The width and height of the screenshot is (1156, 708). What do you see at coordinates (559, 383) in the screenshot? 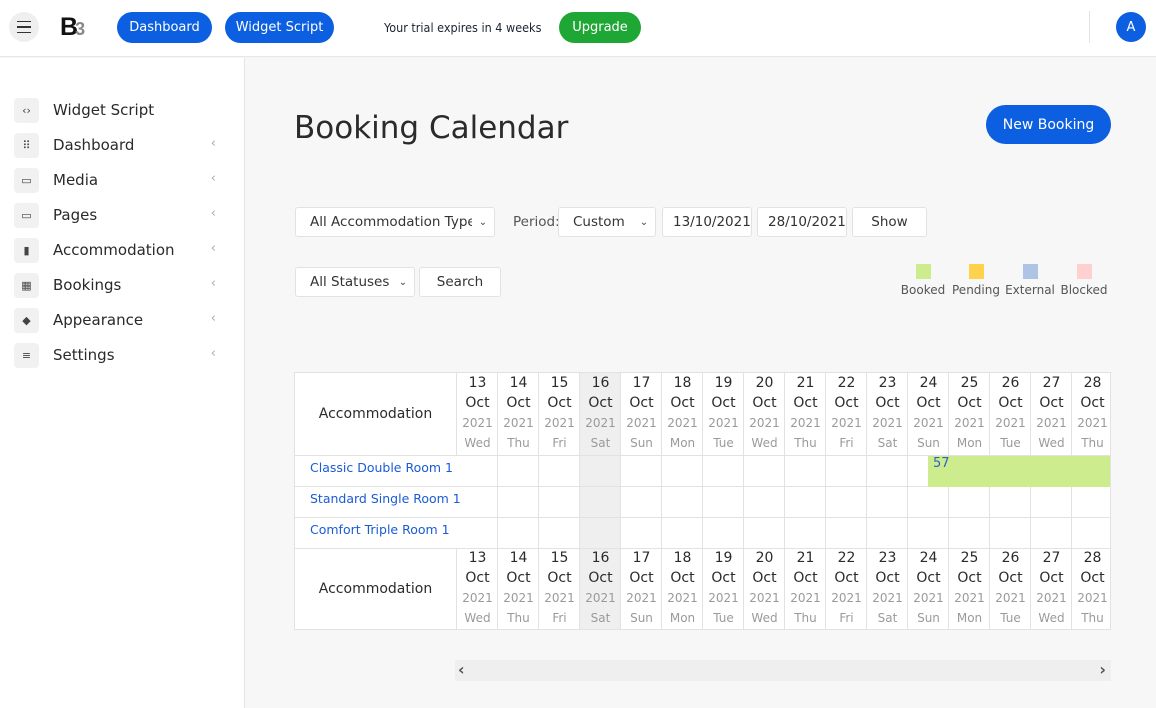
I see `day-day: 15` at bounding box center [559, 383].